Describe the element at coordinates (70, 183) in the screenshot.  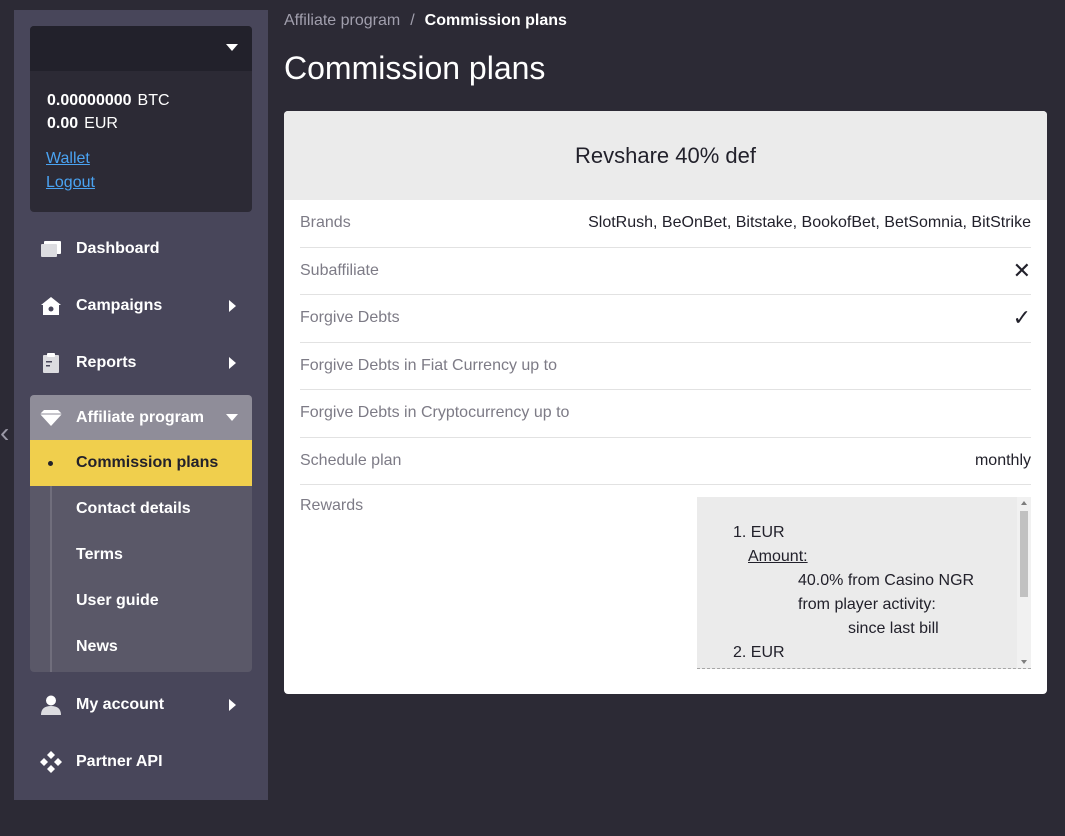
I see `logout-link: Logout` at that location.